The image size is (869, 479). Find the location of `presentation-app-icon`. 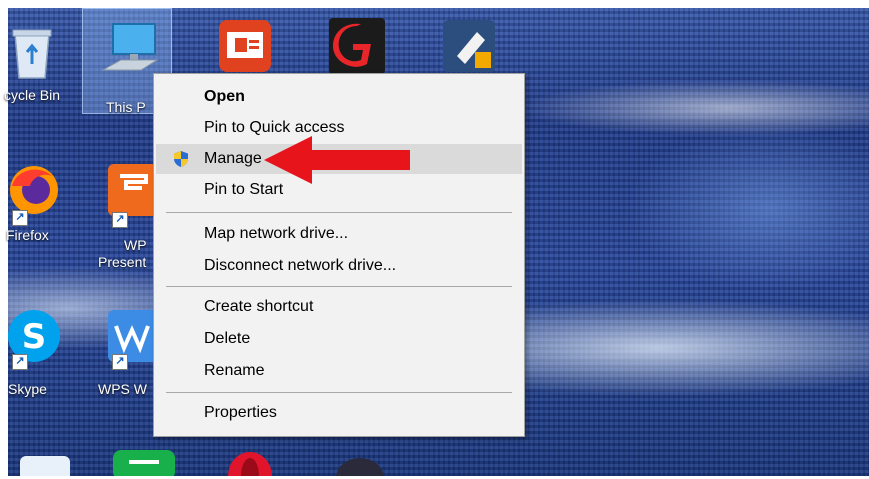

presentation-app-icon is located at coordinates (245, 46).